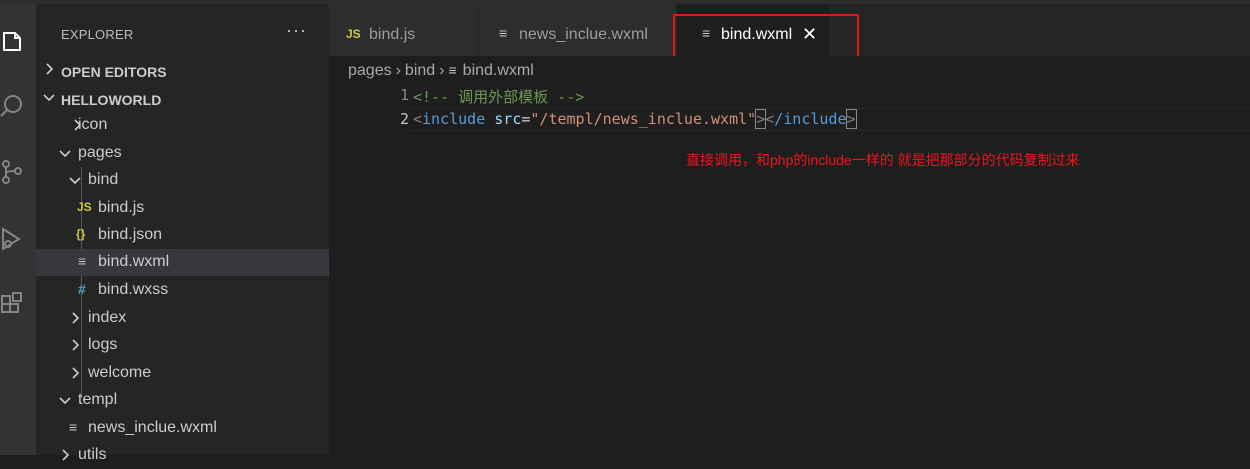  I want to click on tab-label: news_inclue.wxml, so click(583, 34).